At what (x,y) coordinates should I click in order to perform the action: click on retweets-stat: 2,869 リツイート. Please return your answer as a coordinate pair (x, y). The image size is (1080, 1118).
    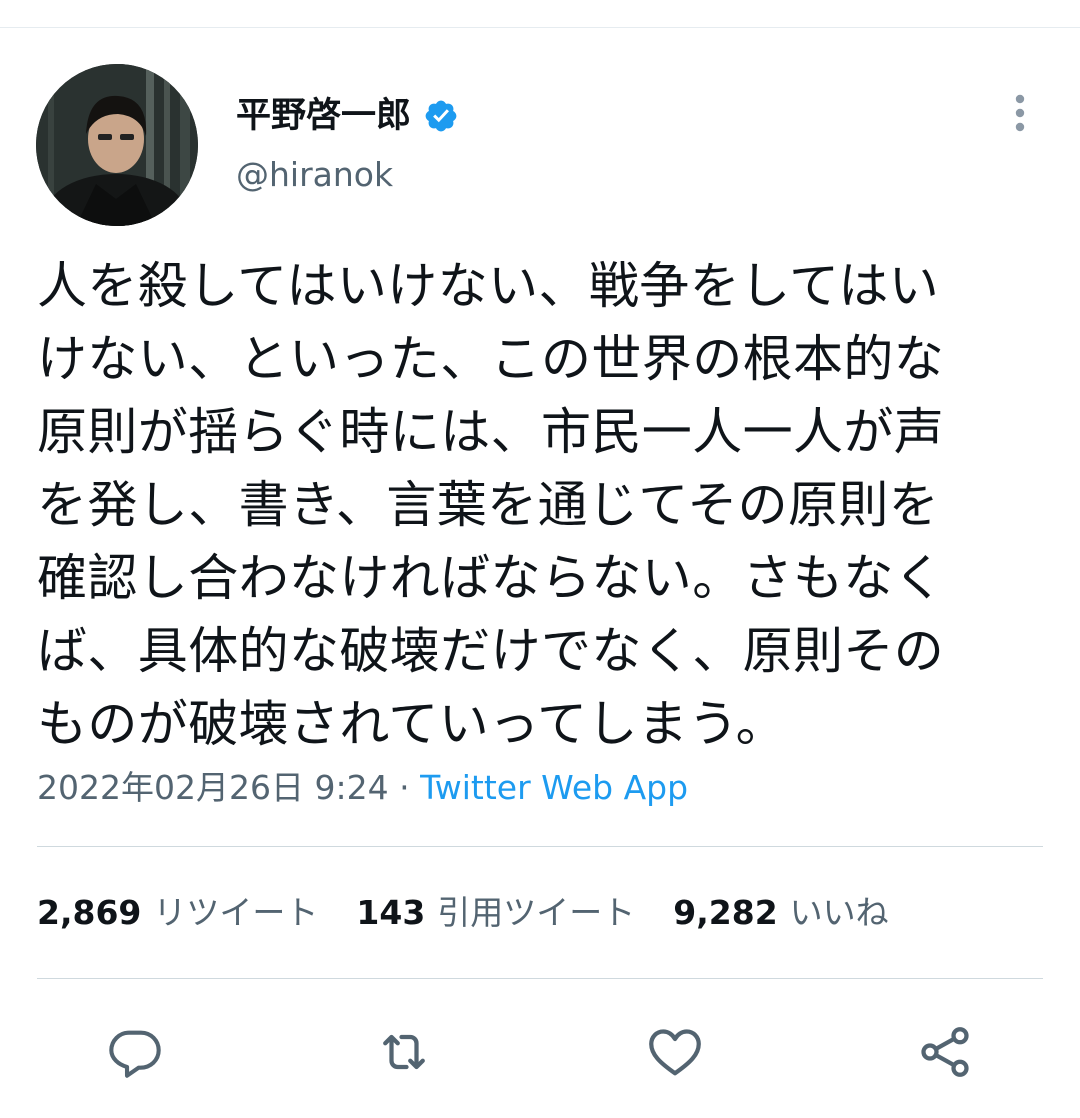
    Looking at the image, I should click on (177, 913).